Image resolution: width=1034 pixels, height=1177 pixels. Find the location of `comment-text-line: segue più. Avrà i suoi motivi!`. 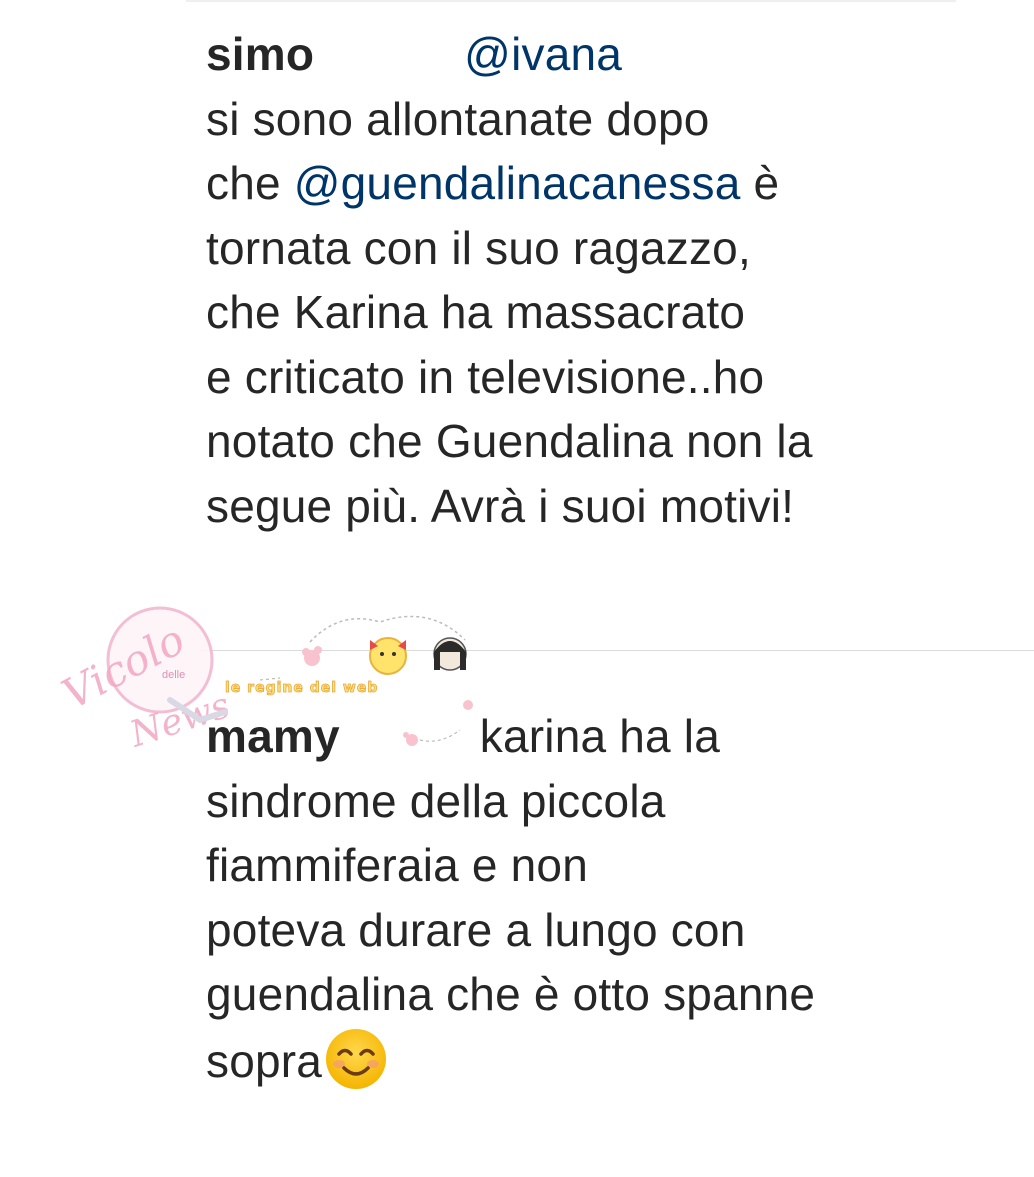

comment-text-line: segue più. Avrà i suoi motivi! is located at coordinates (500, 505).